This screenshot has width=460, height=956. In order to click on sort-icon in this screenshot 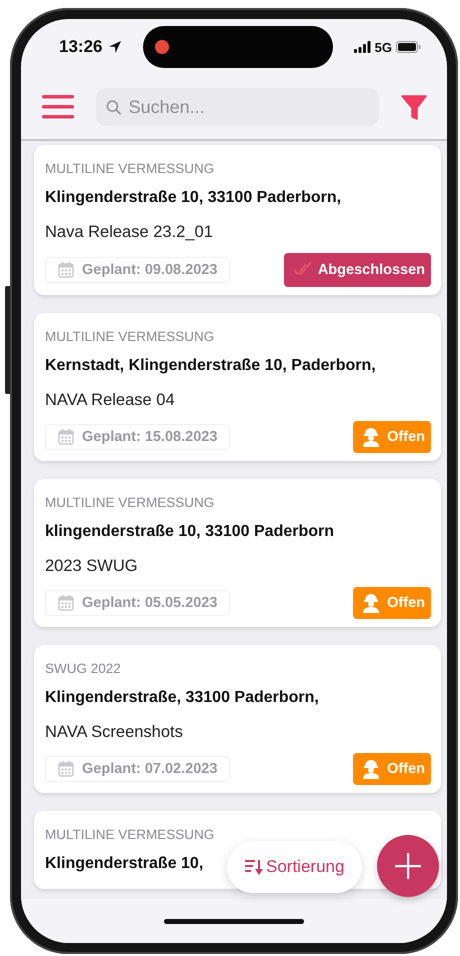, I will do `click(254, 867)`.